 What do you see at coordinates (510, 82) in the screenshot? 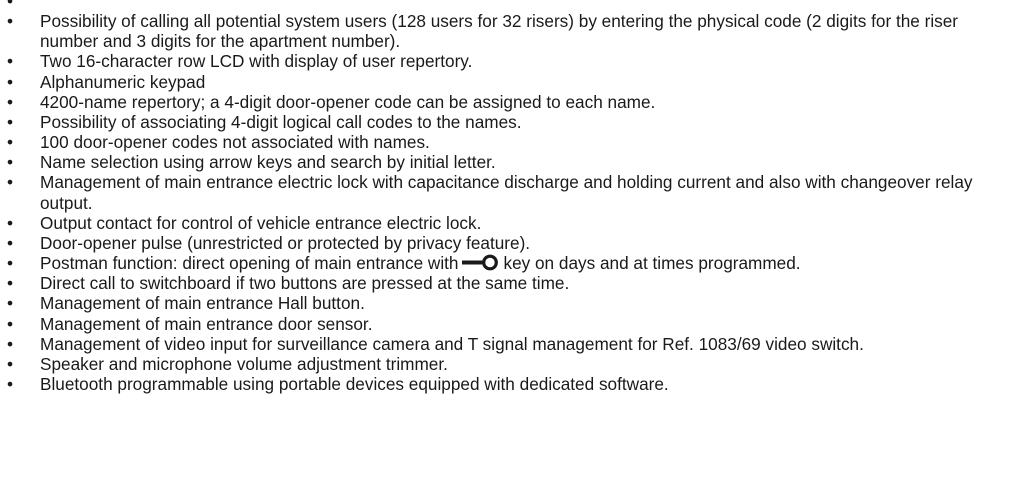
I see `list-item: • Alphanumeric keypad` at bounding box center [510, 82].